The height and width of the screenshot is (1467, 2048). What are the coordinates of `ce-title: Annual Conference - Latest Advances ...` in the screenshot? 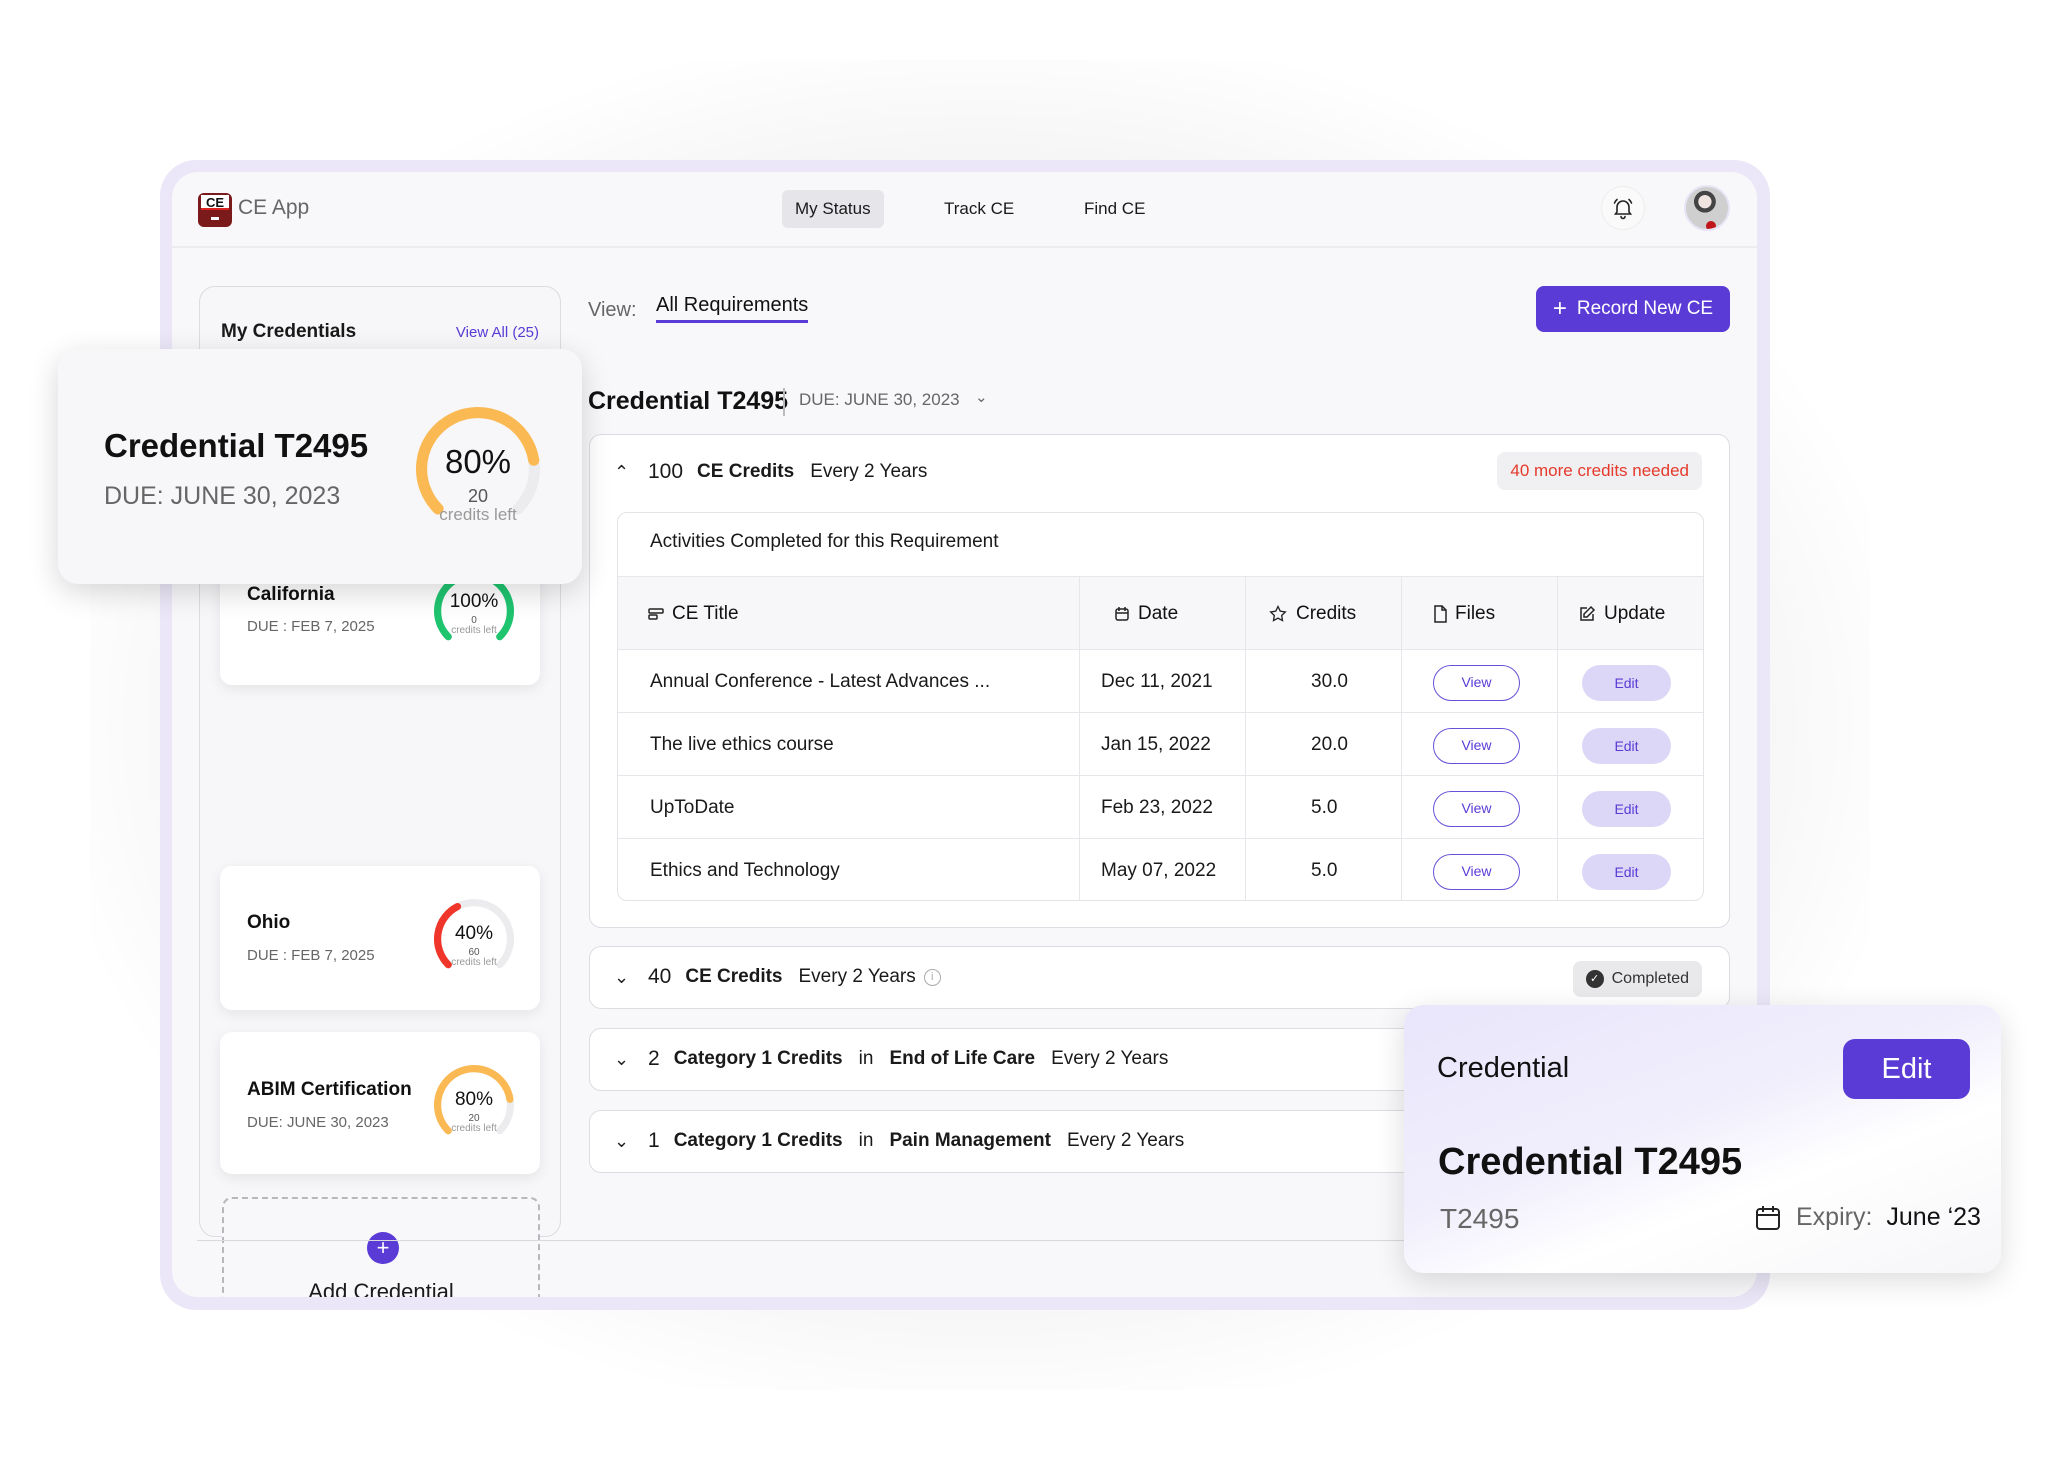 It's located at (820, 681).